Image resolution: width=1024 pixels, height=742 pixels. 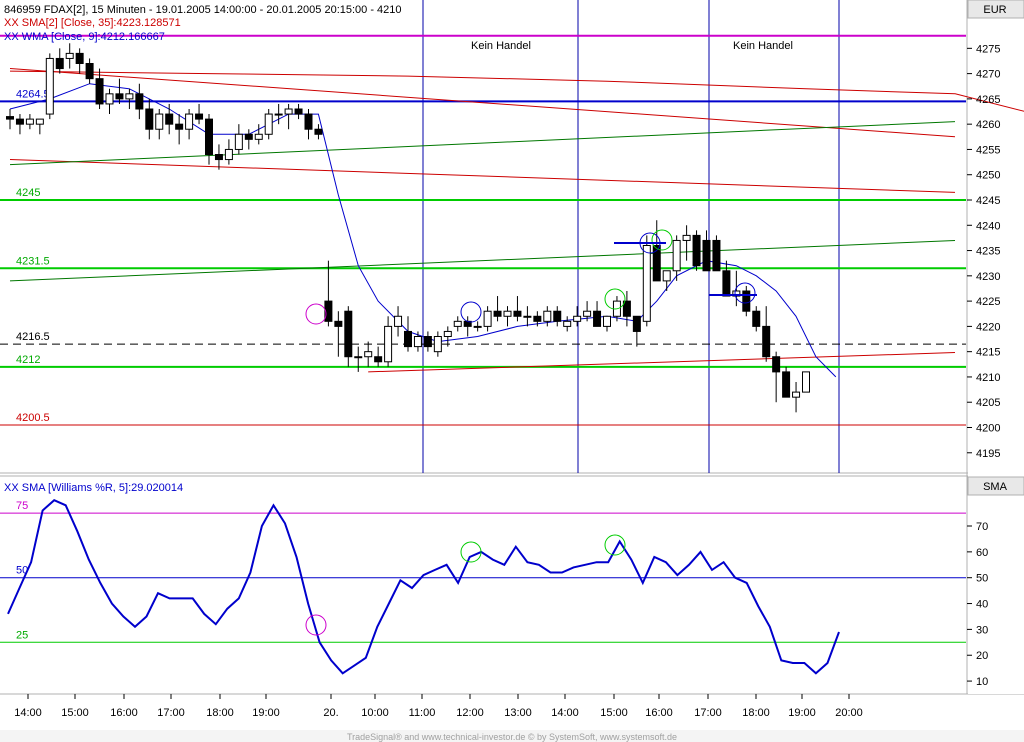 What do you see at coordinates (124, 713) in the screenshot?
I see `x-tick-label: 16:00` at bounding box center [124, 713].